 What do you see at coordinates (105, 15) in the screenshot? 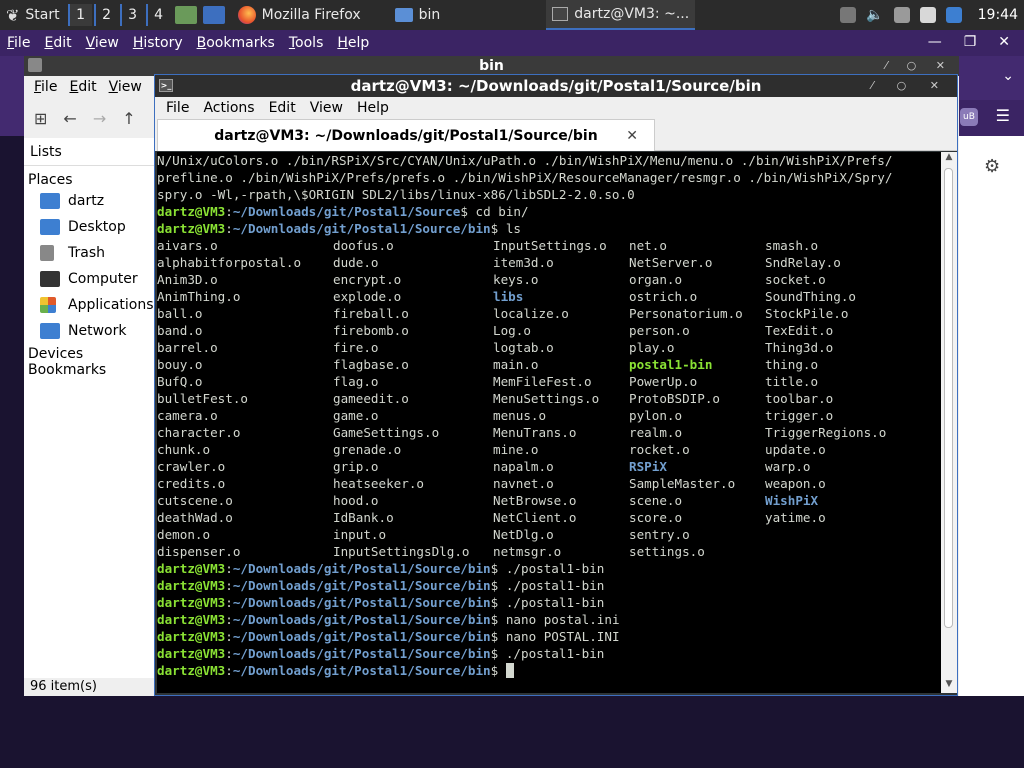
I see `workspace-2: 2` at bounding box center [105, 15].